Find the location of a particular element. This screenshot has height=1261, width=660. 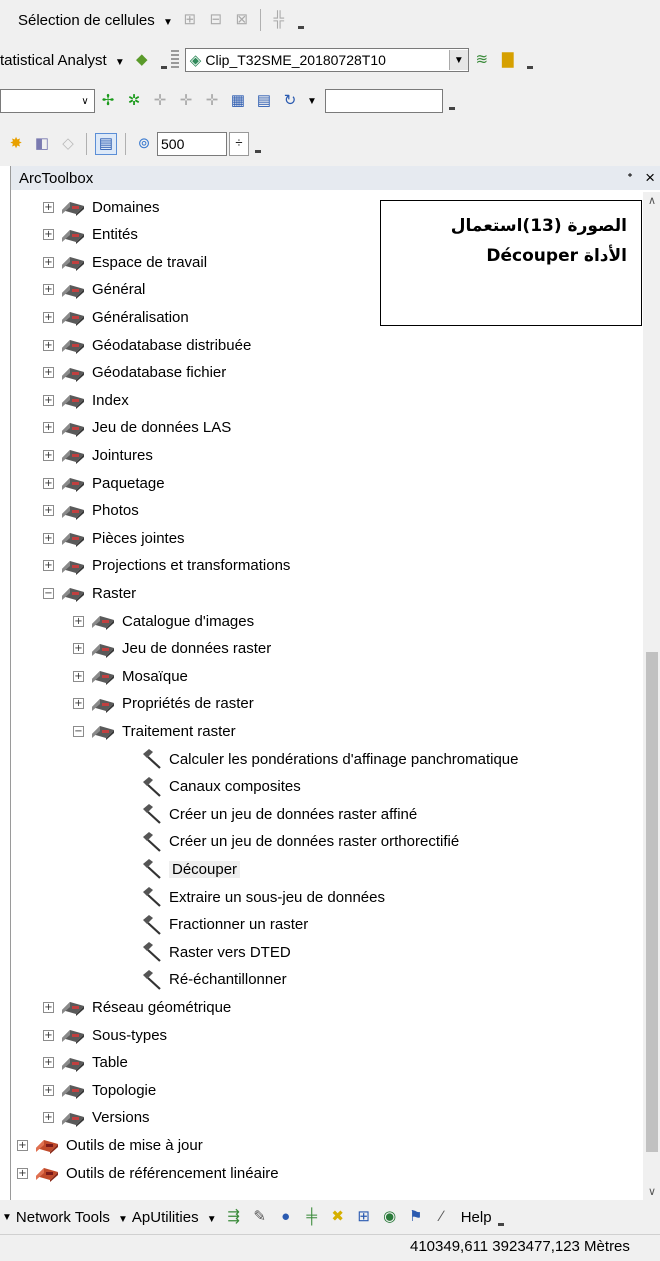

add-row-icon: ⊟ is located at coordinates (216, 20).